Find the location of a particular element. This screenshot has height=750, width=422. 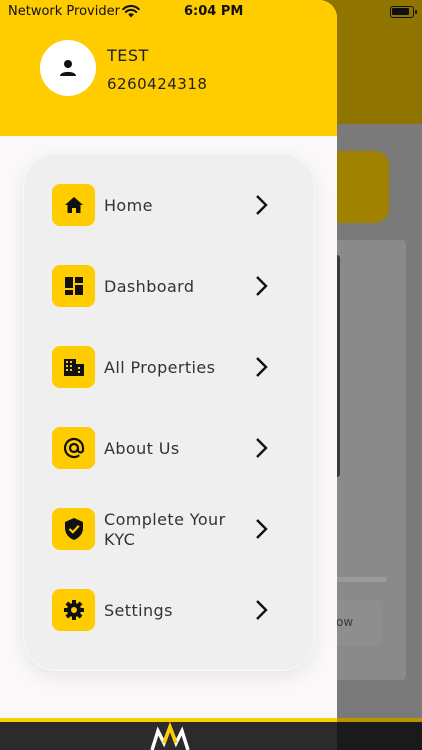

menu-item-settings: Settings is located at coordinates (167, 610).